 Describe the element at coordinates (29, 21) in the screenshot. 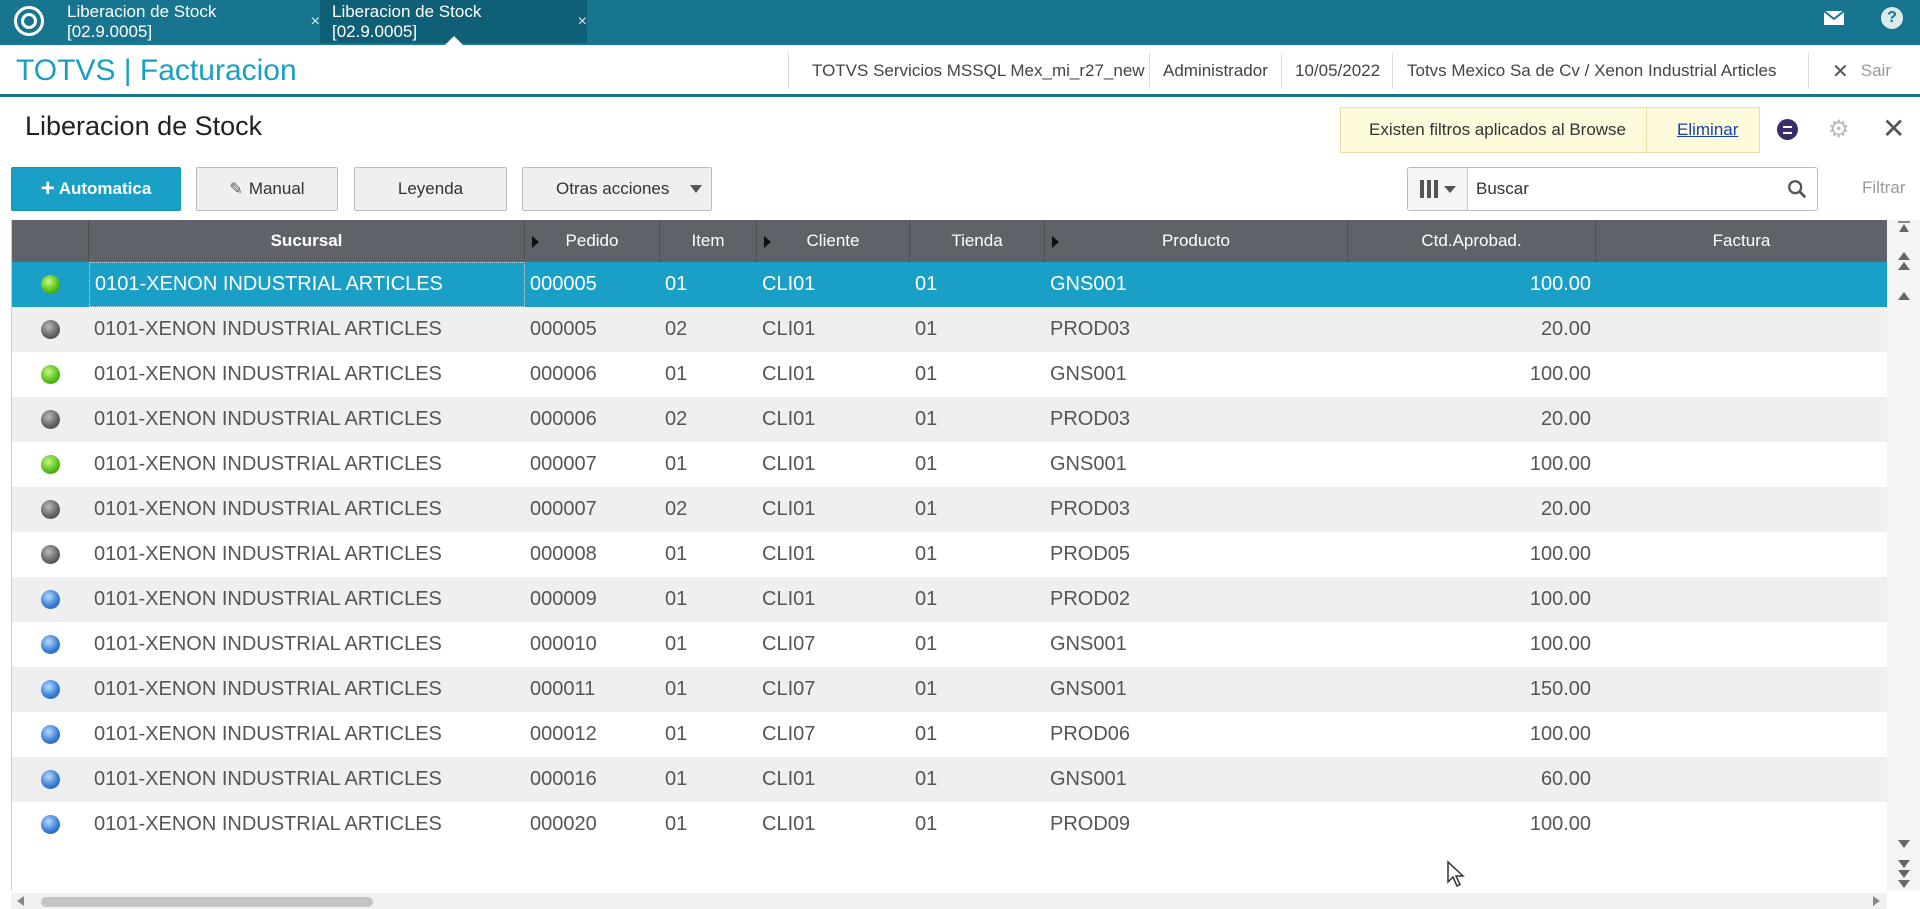

I see `totvs-logo-icon` at that location.